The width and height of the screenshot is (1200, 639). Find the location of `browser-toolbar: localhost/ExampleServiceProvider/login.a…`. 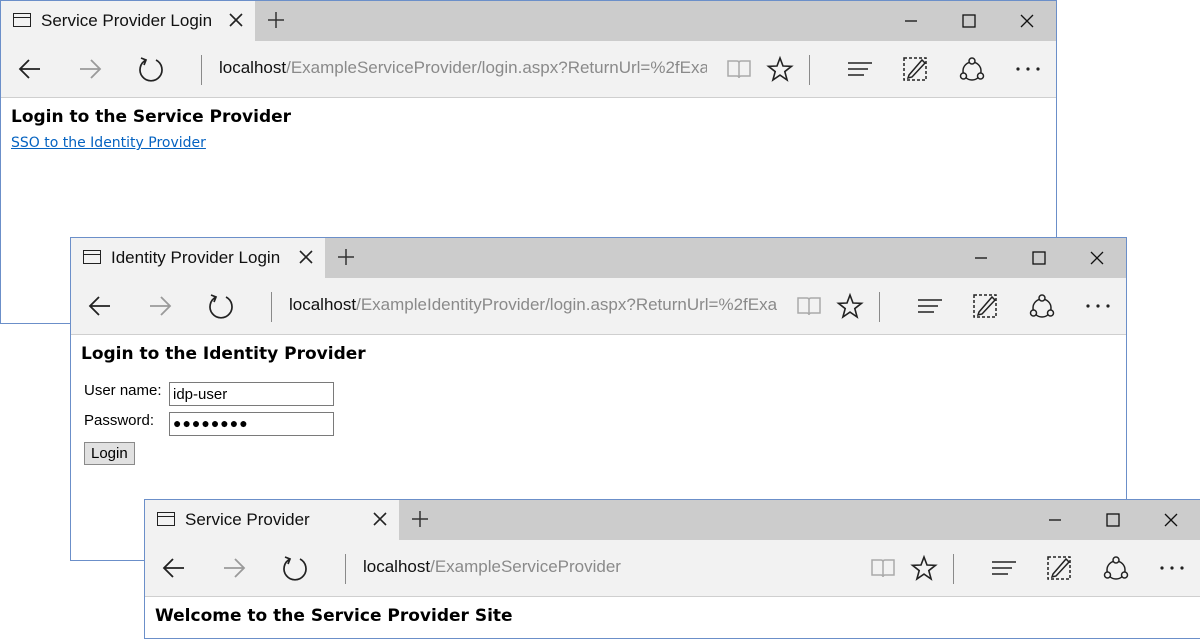

browser-toolbar: localhost/ExampleServiceProvider/login.a… is located at coordinates (528, 69).